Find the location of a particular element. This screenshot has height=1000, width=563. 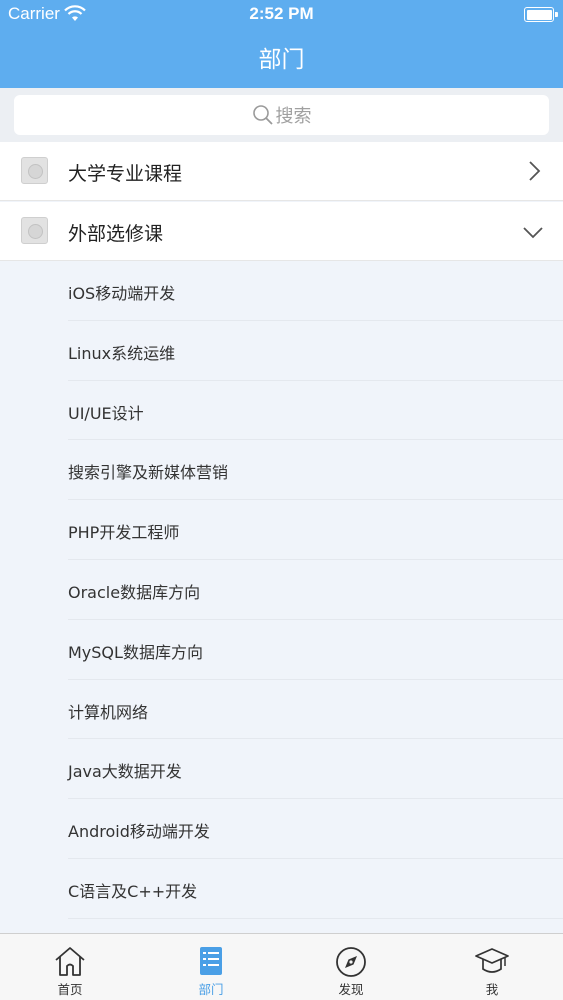

category-label: 大学专业课程 is located at coordinates (125, 174).